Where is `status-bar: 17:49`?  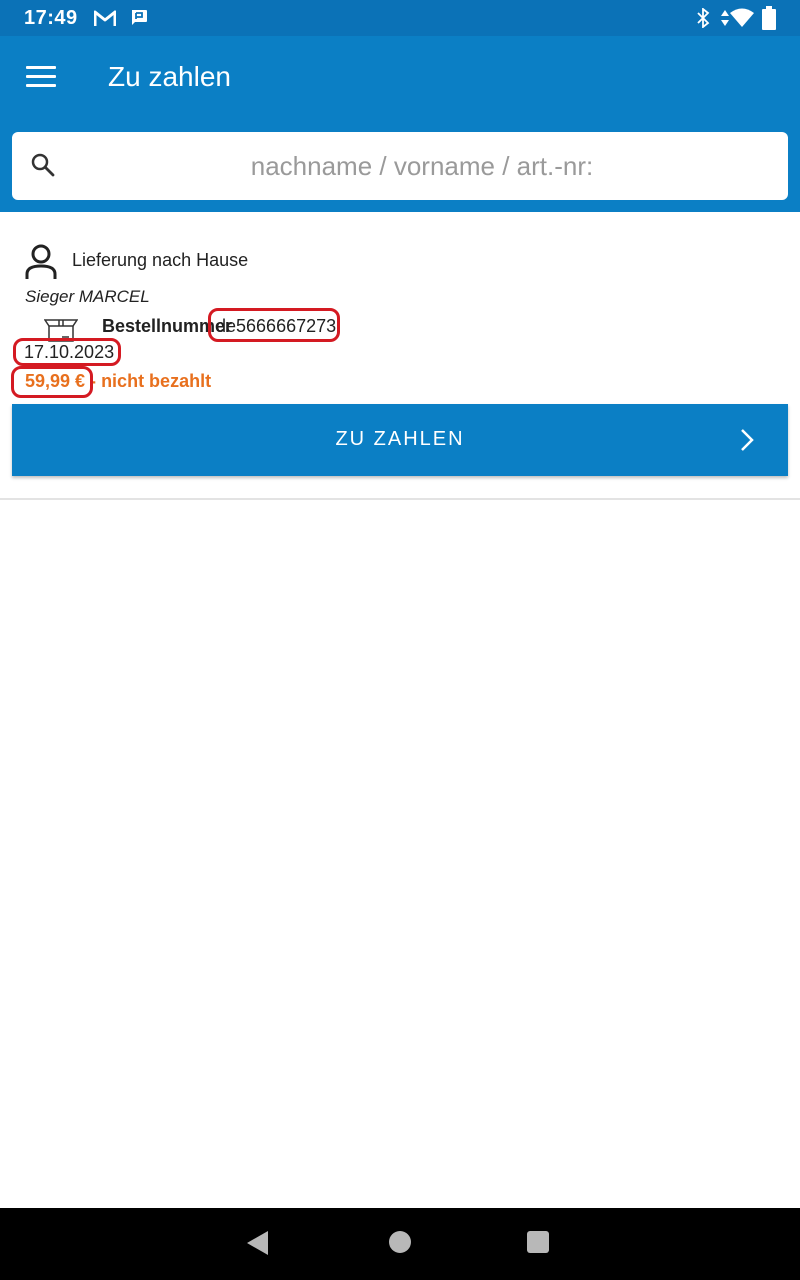
status-bar: 17:49 is located at coordinates (400, 18).